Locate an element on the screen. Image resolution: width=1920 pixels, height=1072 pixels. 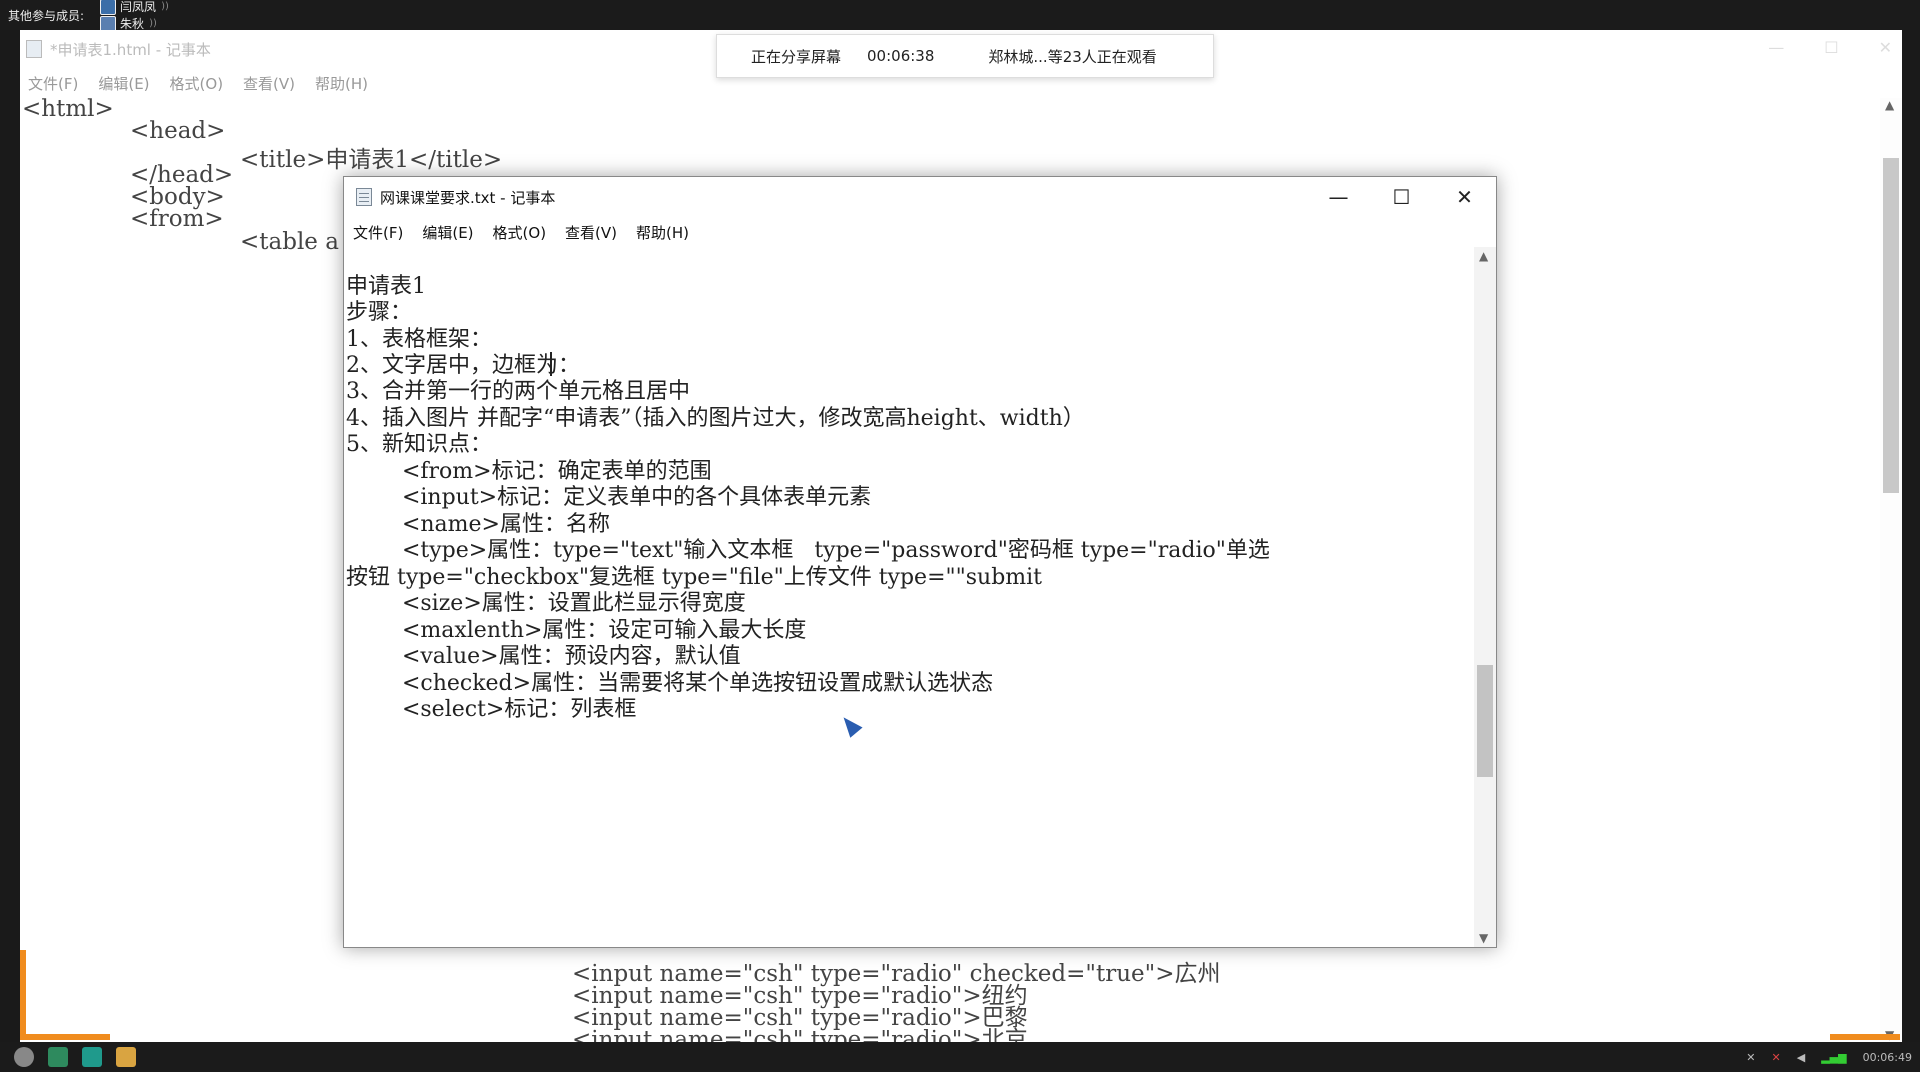
maximize-icon: ☐ is located at coordinates (1831, 47).